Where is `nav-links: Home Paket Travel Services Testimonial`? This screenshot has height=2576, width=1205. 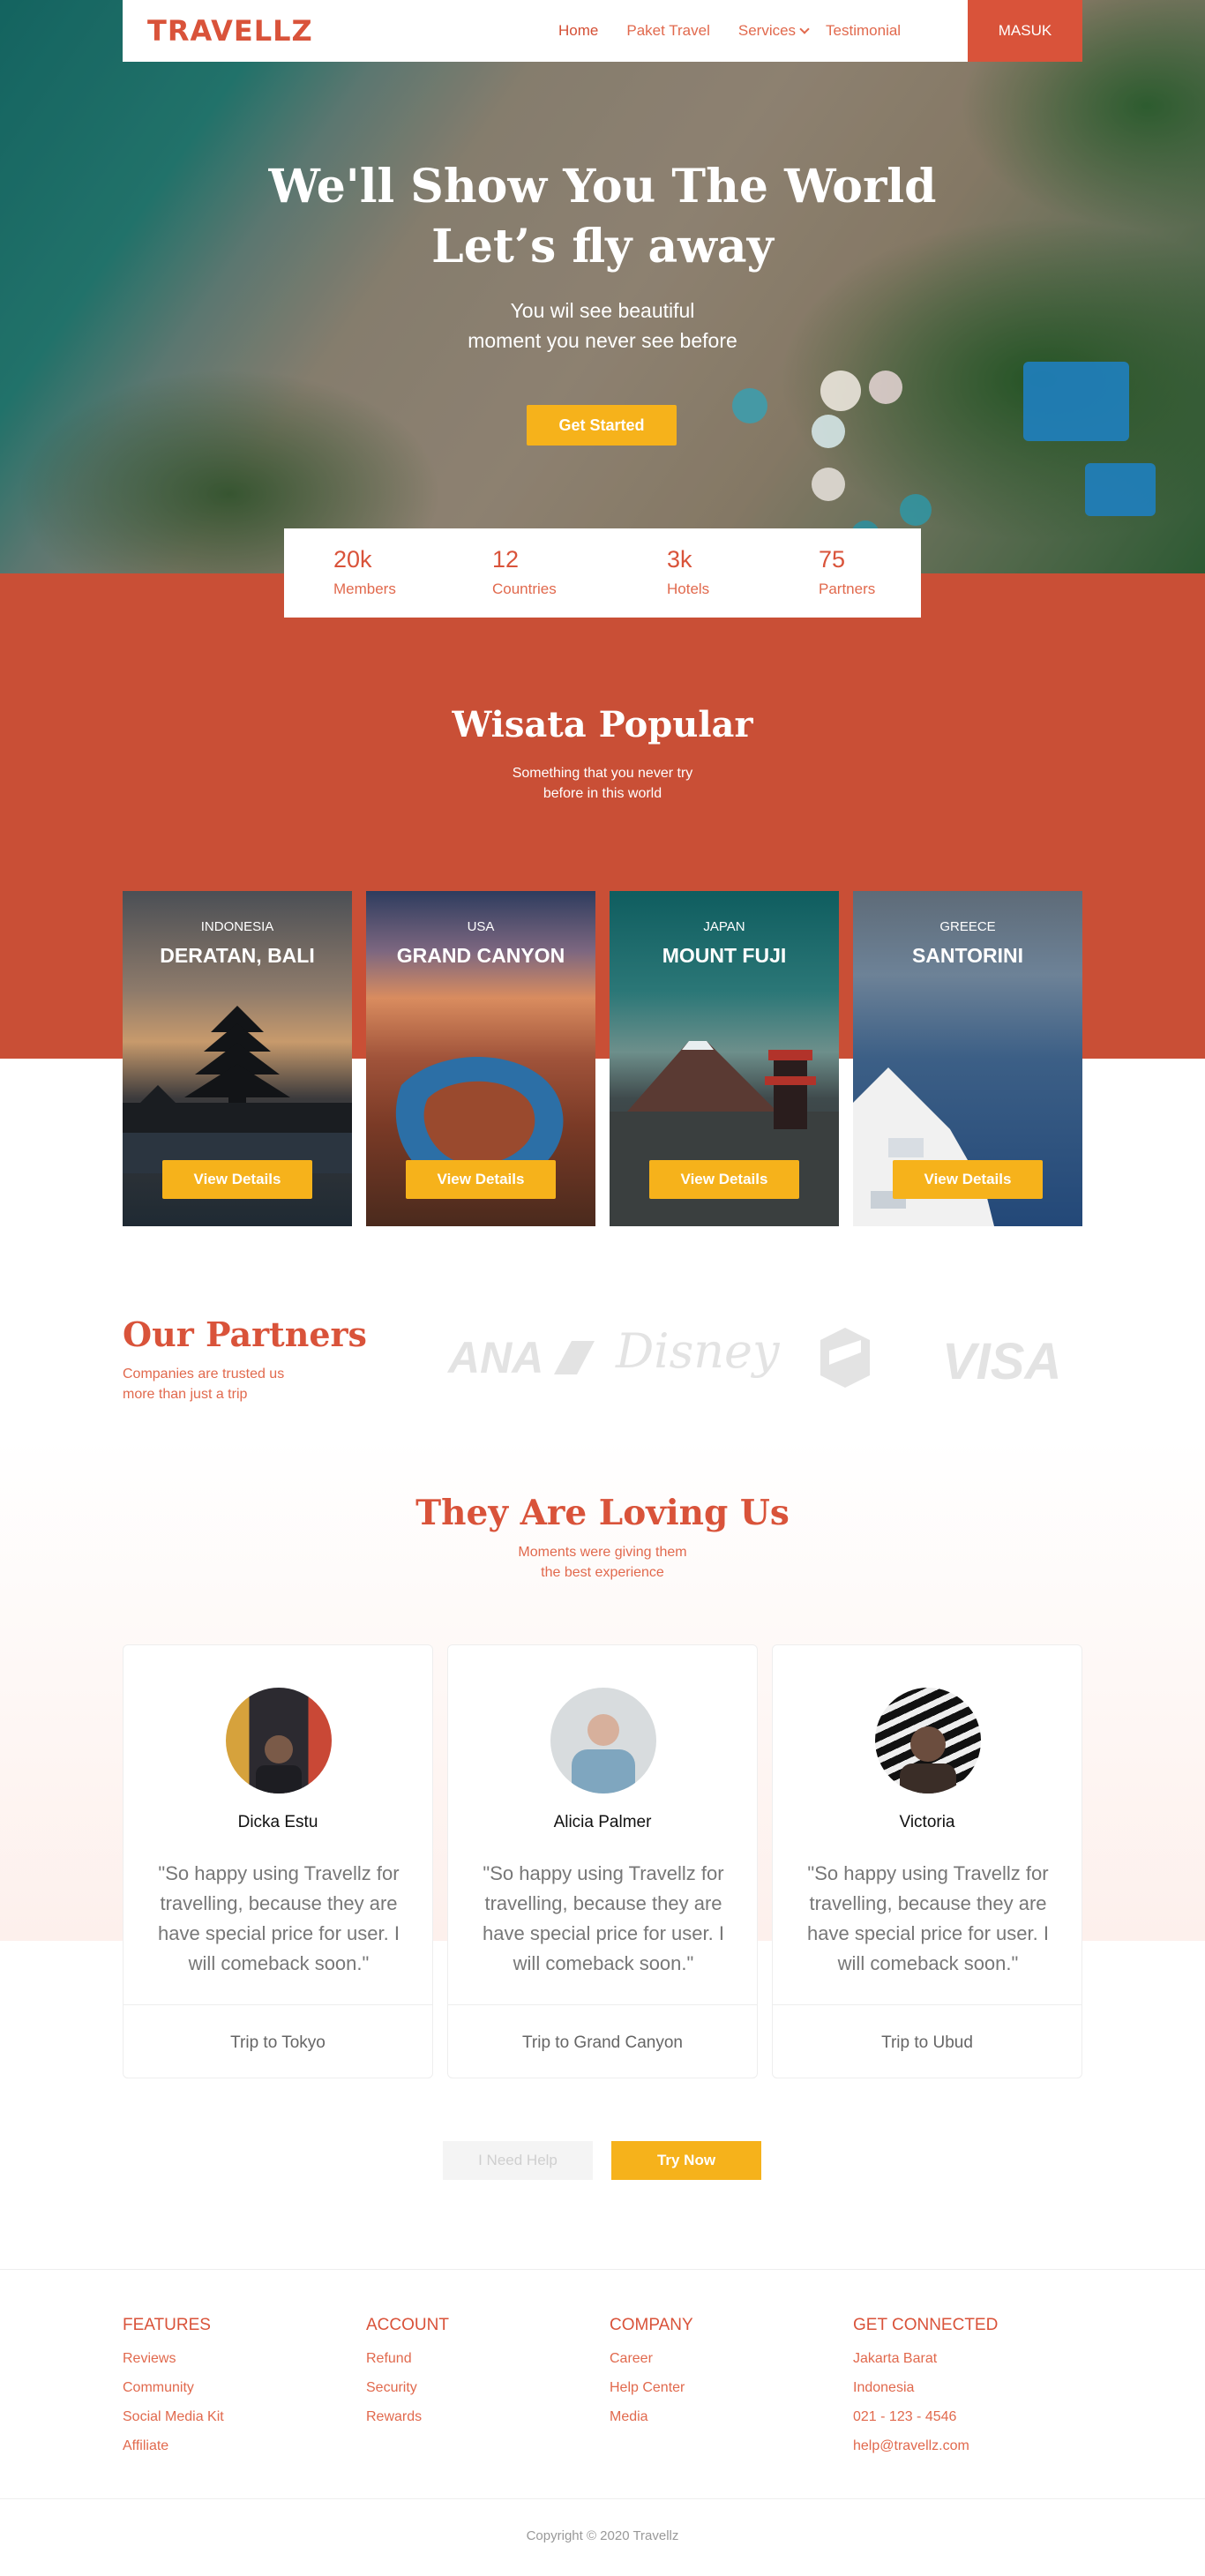 nav-links: Home Paket Travel Services Testimonial is located at coordinates (743, 31).